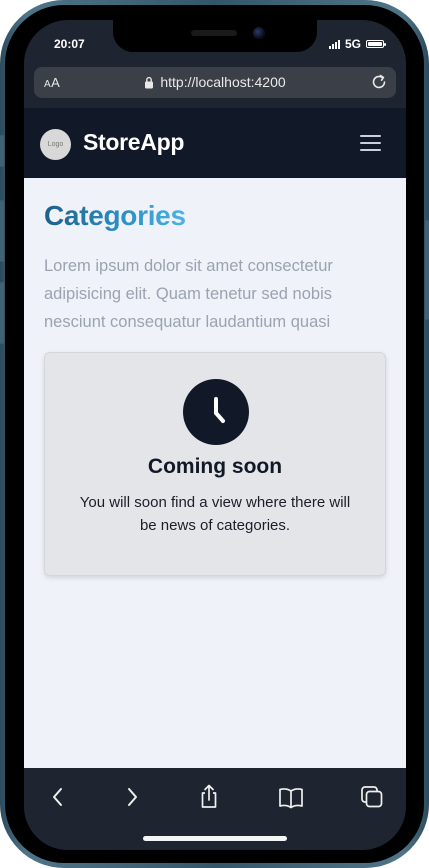 The width and height of the screenshot is (429, 868). Describe the element at coordinates (58, 797) in the screenshot. I see `chevron-left-icon` at that location.